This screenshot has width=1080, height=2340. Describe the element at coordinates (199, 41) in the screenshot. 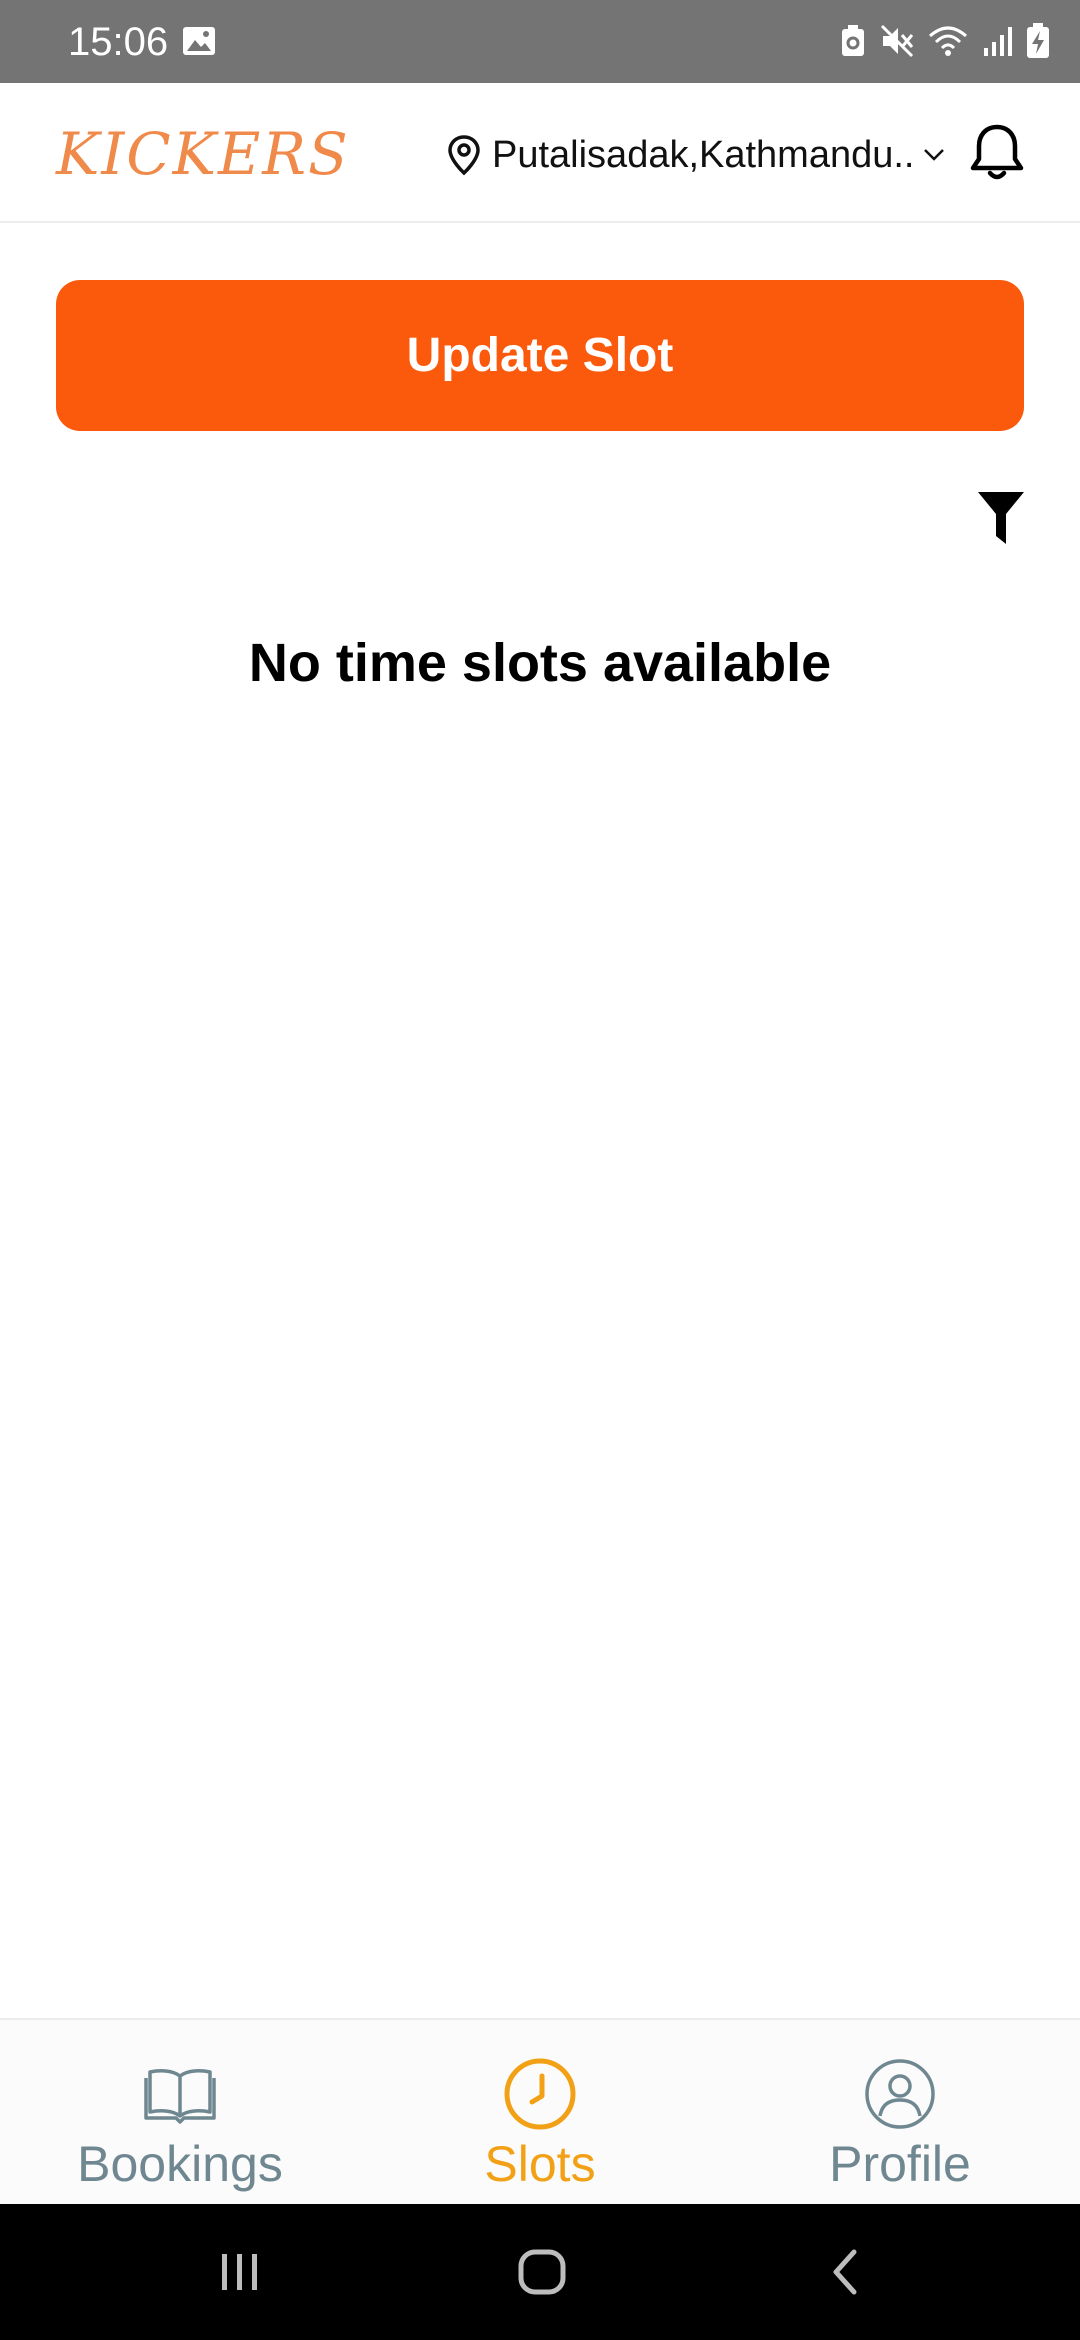

I see `gallery-icon` at that location.